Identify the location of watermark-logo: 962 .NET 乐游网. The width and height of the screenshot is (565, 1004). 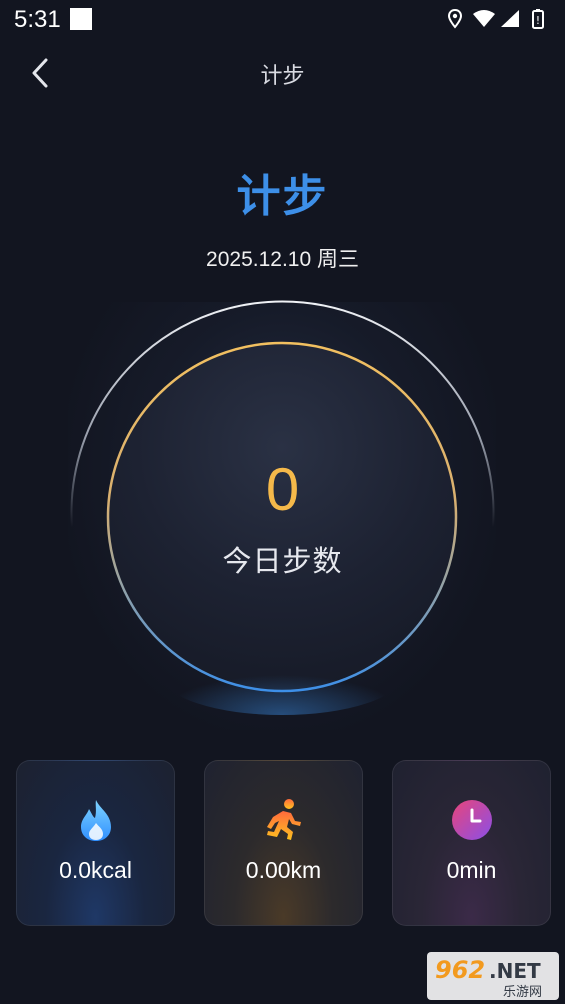
(493, 976).